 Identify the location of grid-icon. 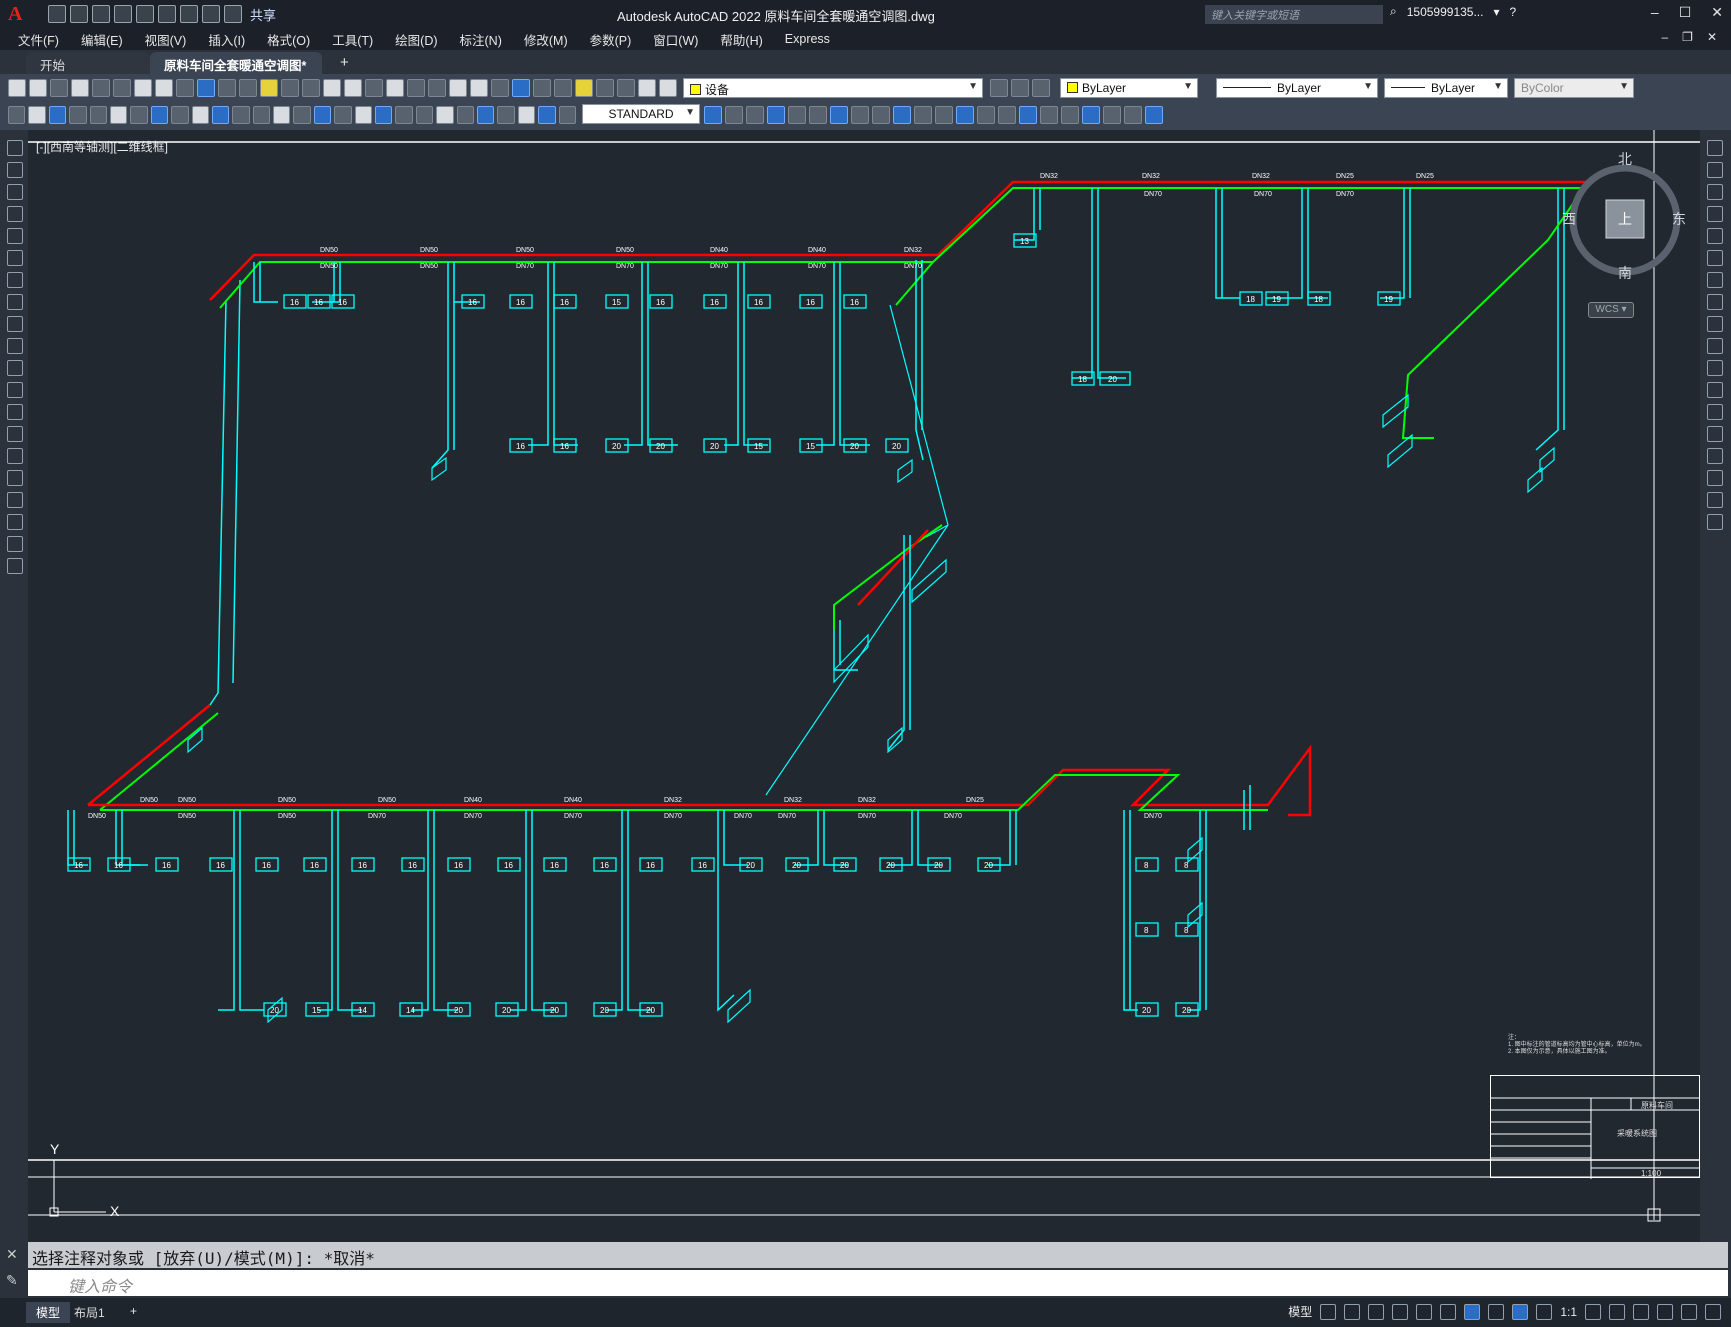
(1328, 1311).